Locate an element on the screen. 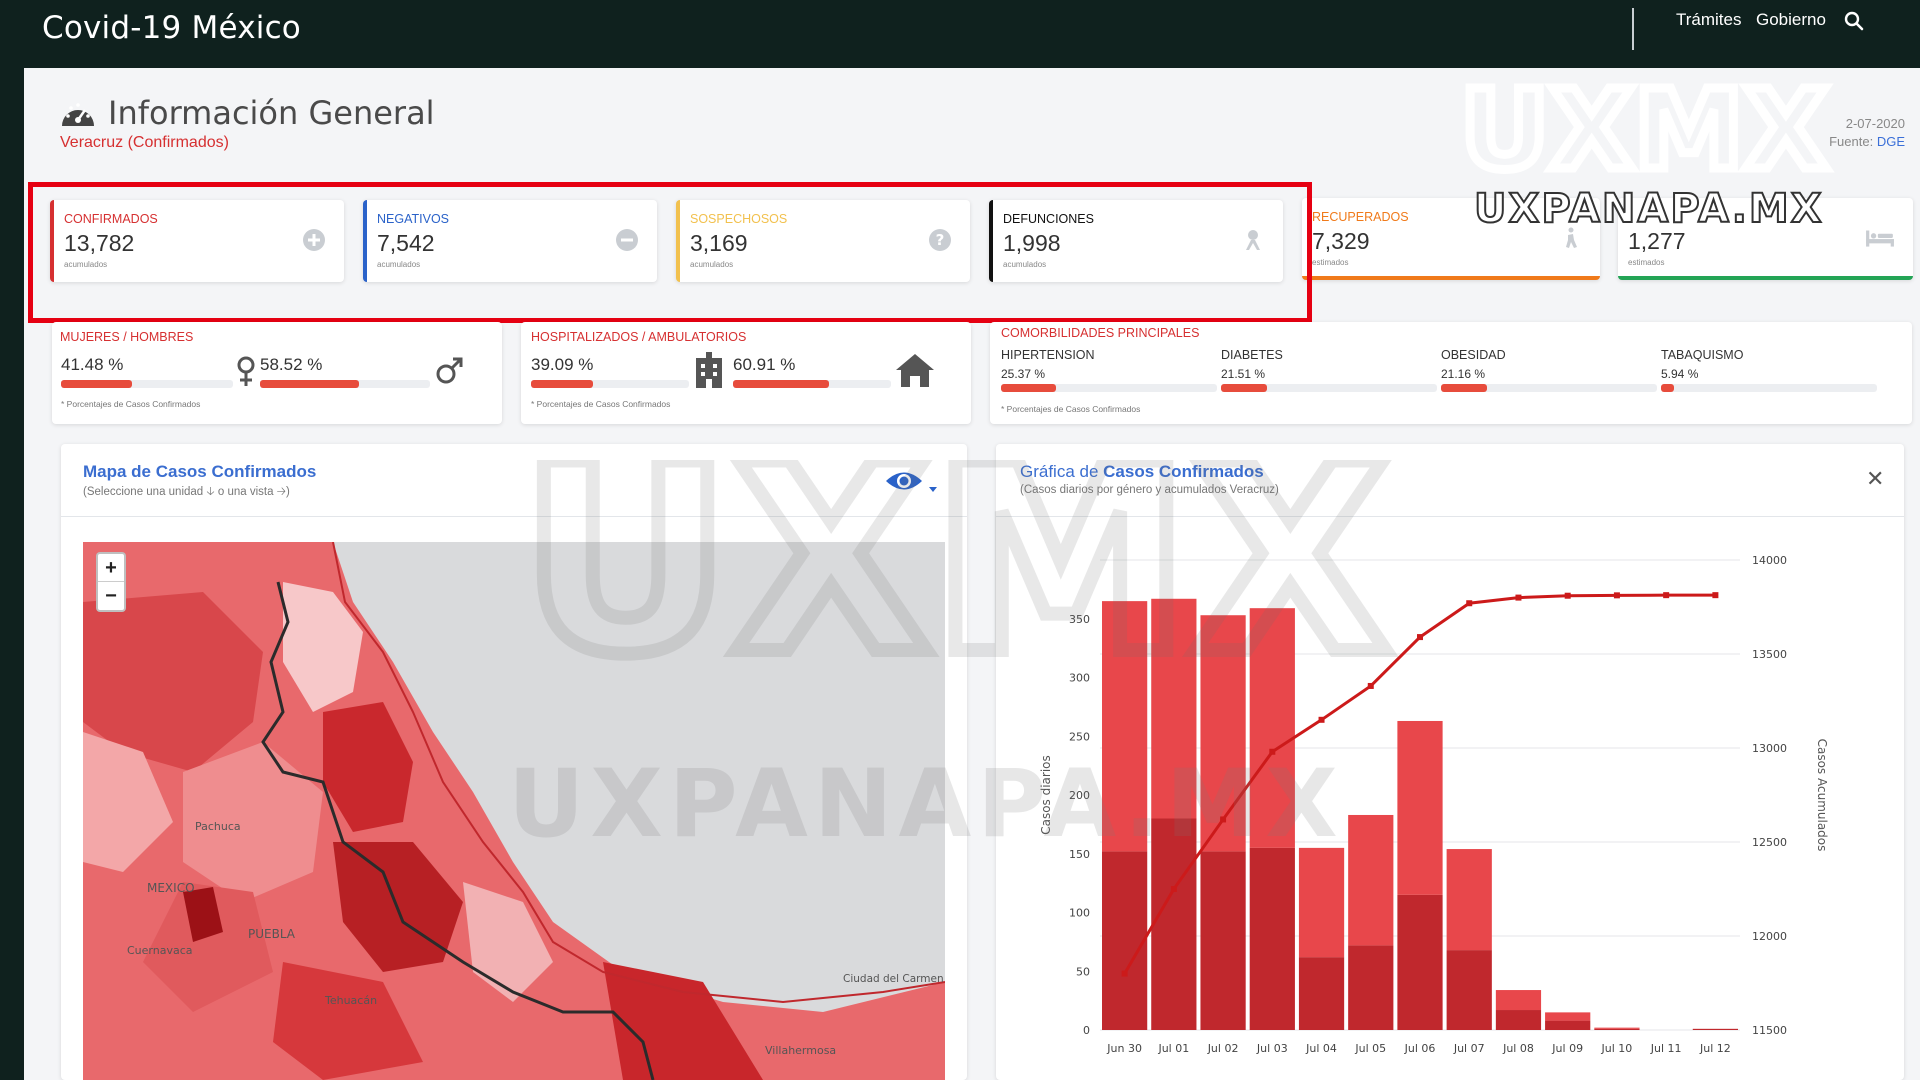  hospital-note: * Porcentajes de Casos Confirmados is located at coordinates (601, 404).